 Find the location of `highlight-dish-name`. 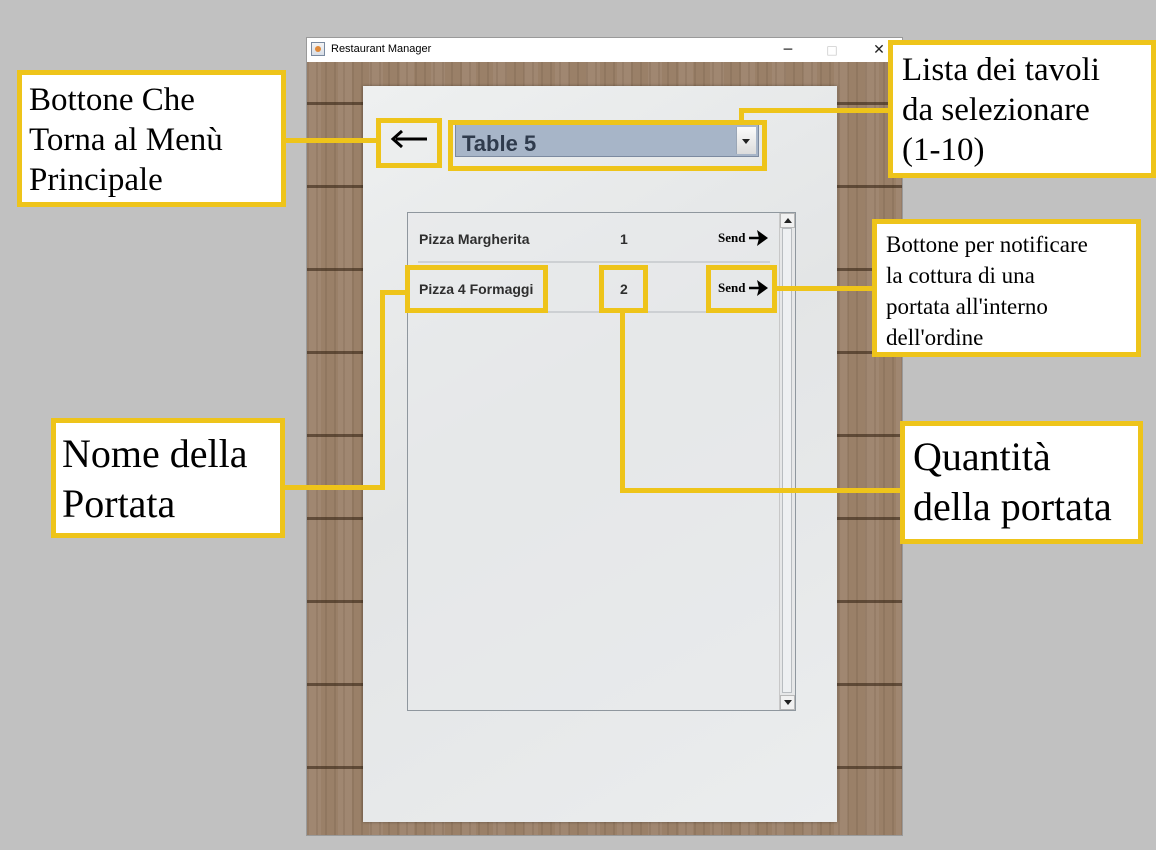

highlight-dish-name is located at coordinates (476, 289).